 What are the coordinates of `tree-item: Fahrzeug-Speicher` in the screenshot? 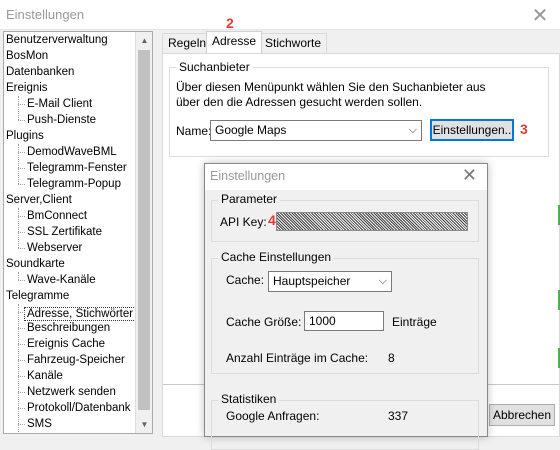 It's located at (76, 360).